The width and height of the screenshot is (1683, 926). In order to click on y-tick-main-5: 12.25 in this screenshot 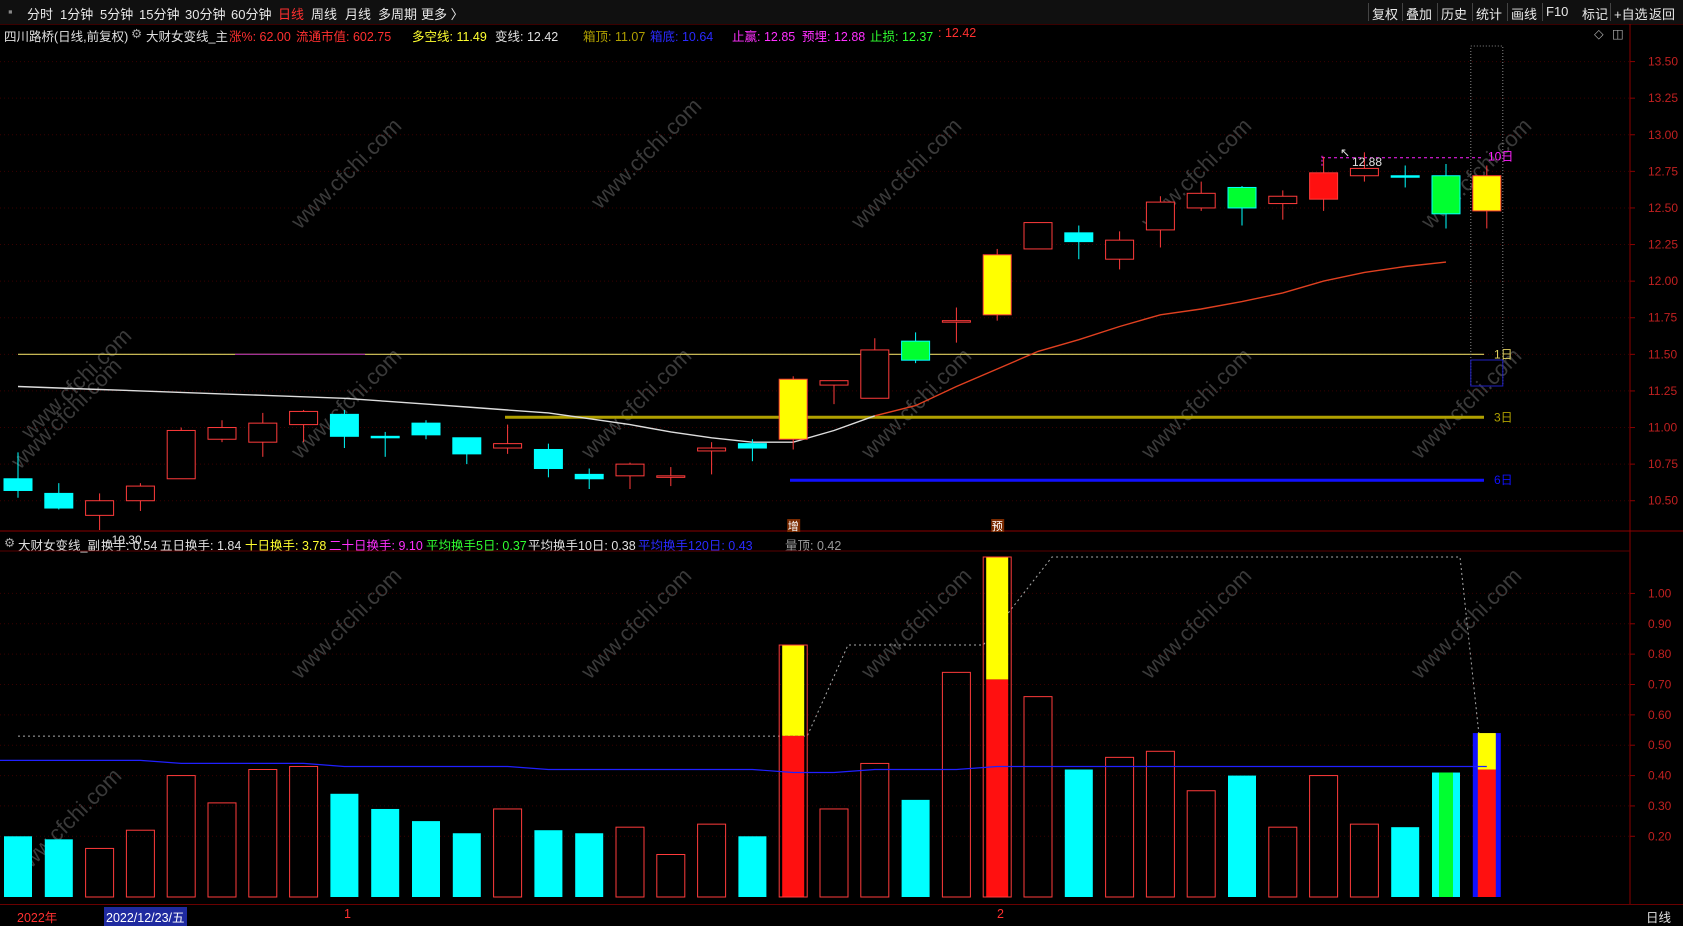, I will do `click(1663, 245)`.